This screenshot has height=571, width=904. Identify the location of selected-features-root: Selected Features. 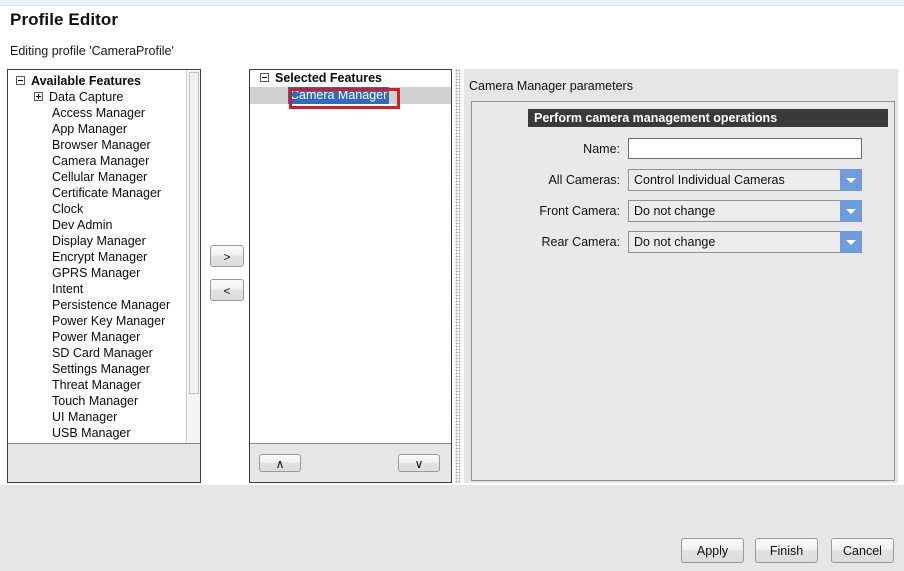
(350, 78).